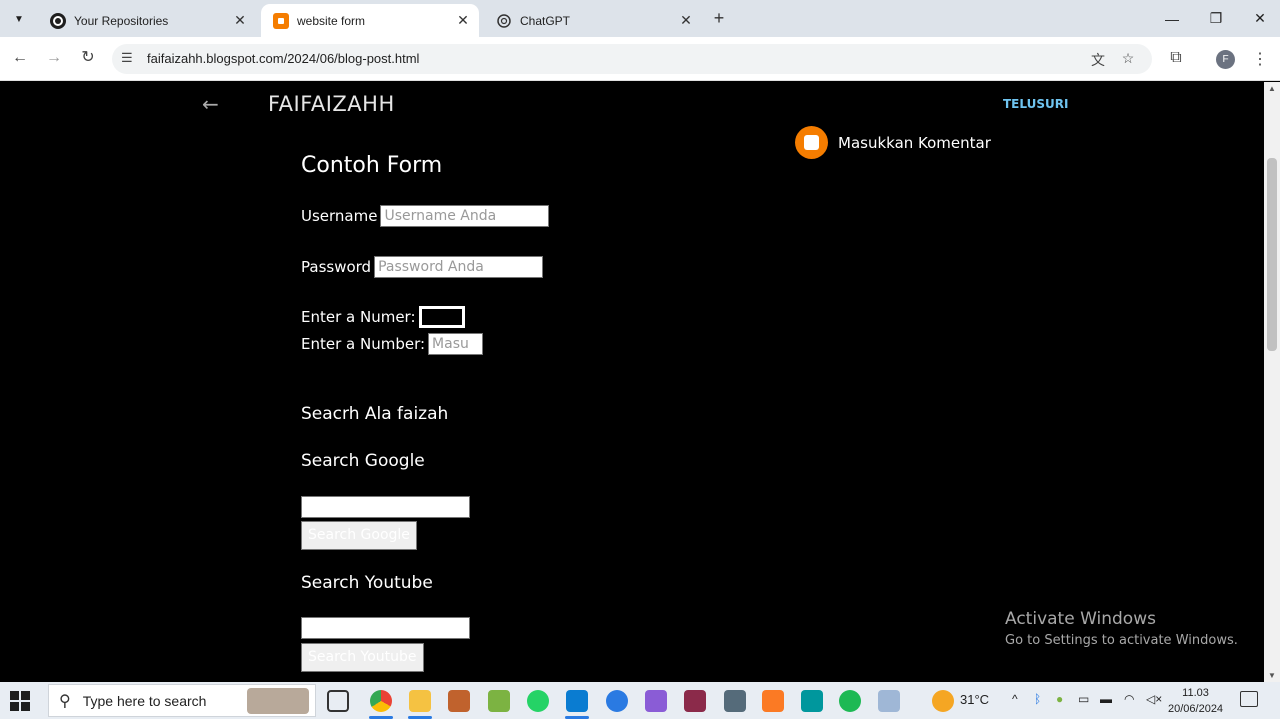 The width and height of the screenshot is (1280, 719). What do you see at coordinates (1154, 699) in the screenshot?
I see `volume-muted-icon: ◁×` at bounding box center [1154, 699].